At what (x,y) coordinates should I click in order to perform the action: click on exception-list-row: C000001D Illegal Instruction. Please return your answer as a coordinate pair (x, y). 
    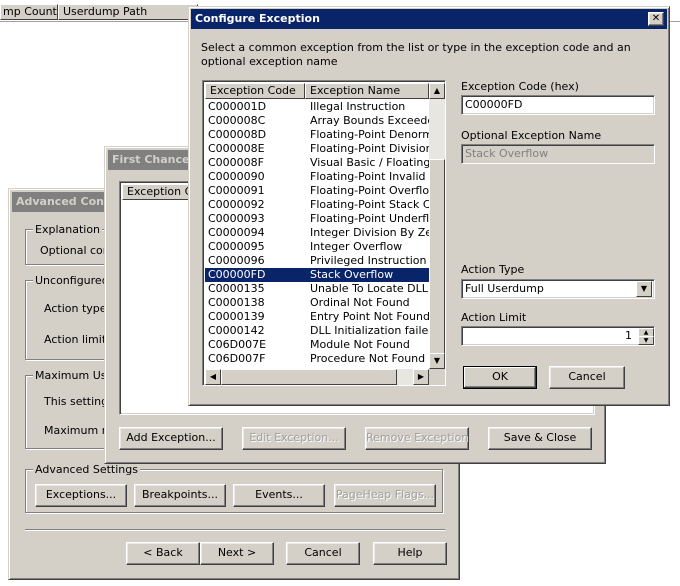
    Looking at the image, I should click on (317, 107).